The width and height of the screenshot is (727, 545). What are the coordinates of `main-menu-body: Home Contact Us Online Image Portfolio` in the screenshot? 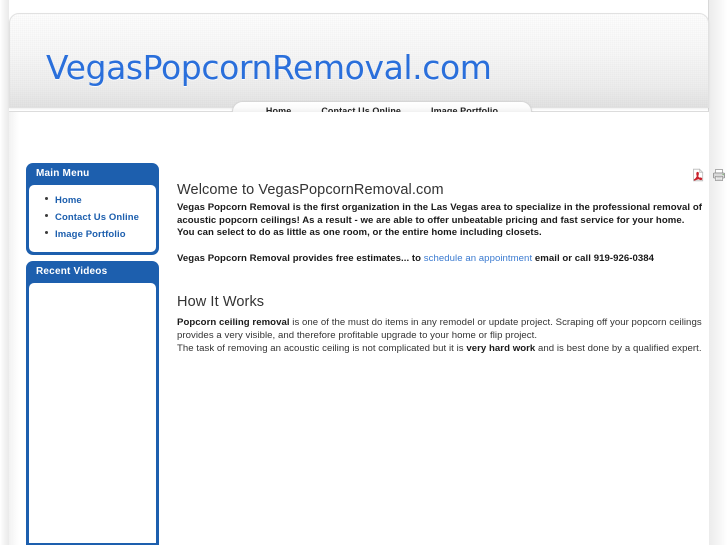 It's located at (92, 218).